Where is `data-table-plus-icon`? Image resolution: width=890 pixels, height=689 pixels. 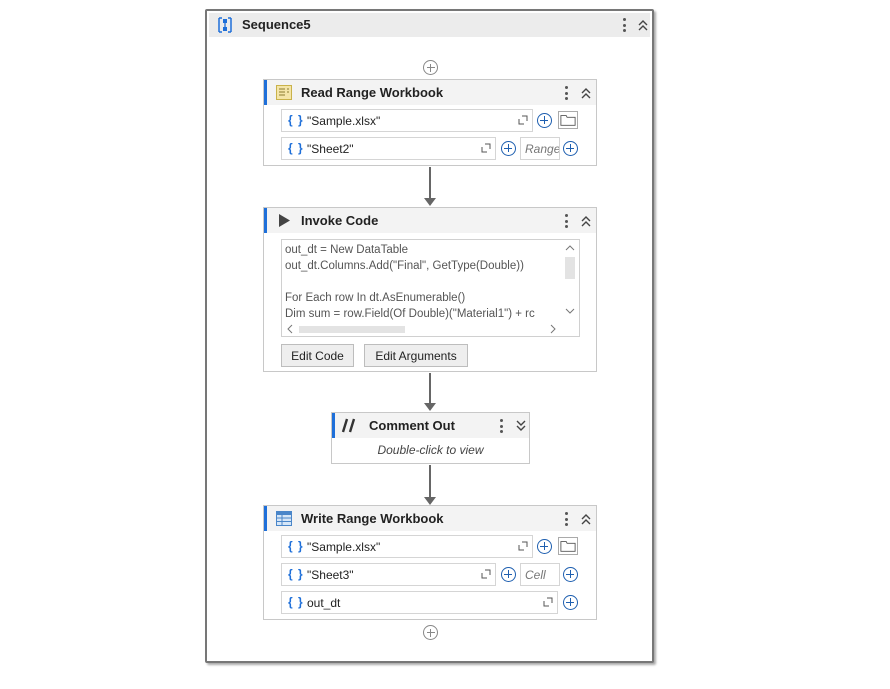
data-table-plus-icon is located at coordinates (570, 602).